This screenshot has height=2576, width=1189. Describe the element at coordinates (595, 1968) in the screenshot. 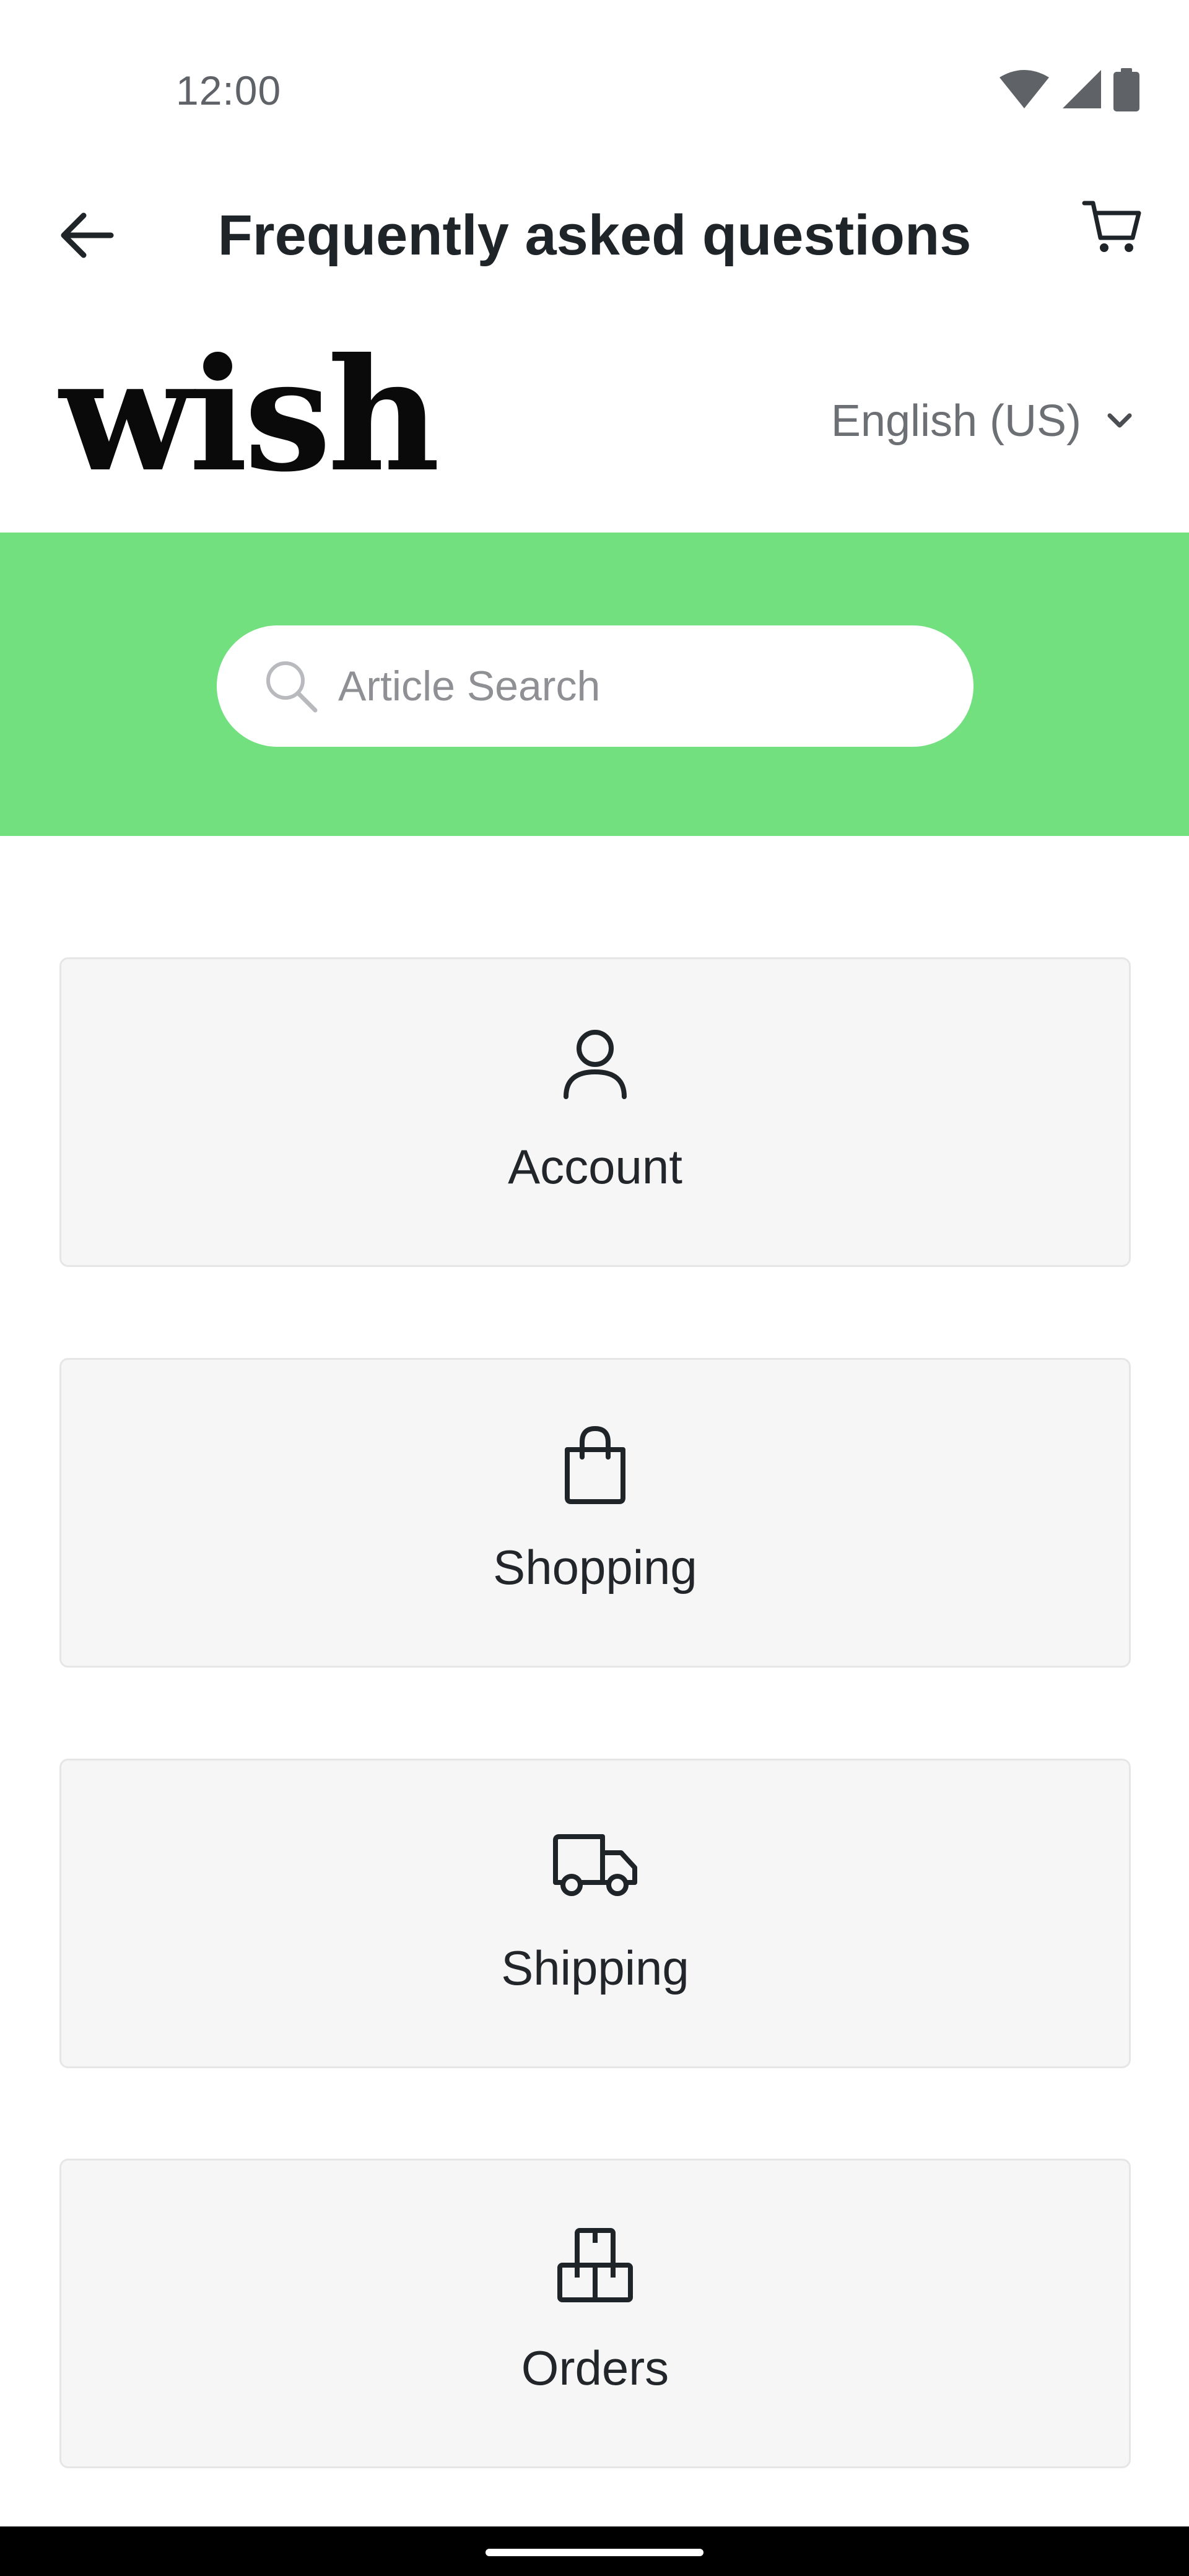

I see `category-label: Shipping` at that location.